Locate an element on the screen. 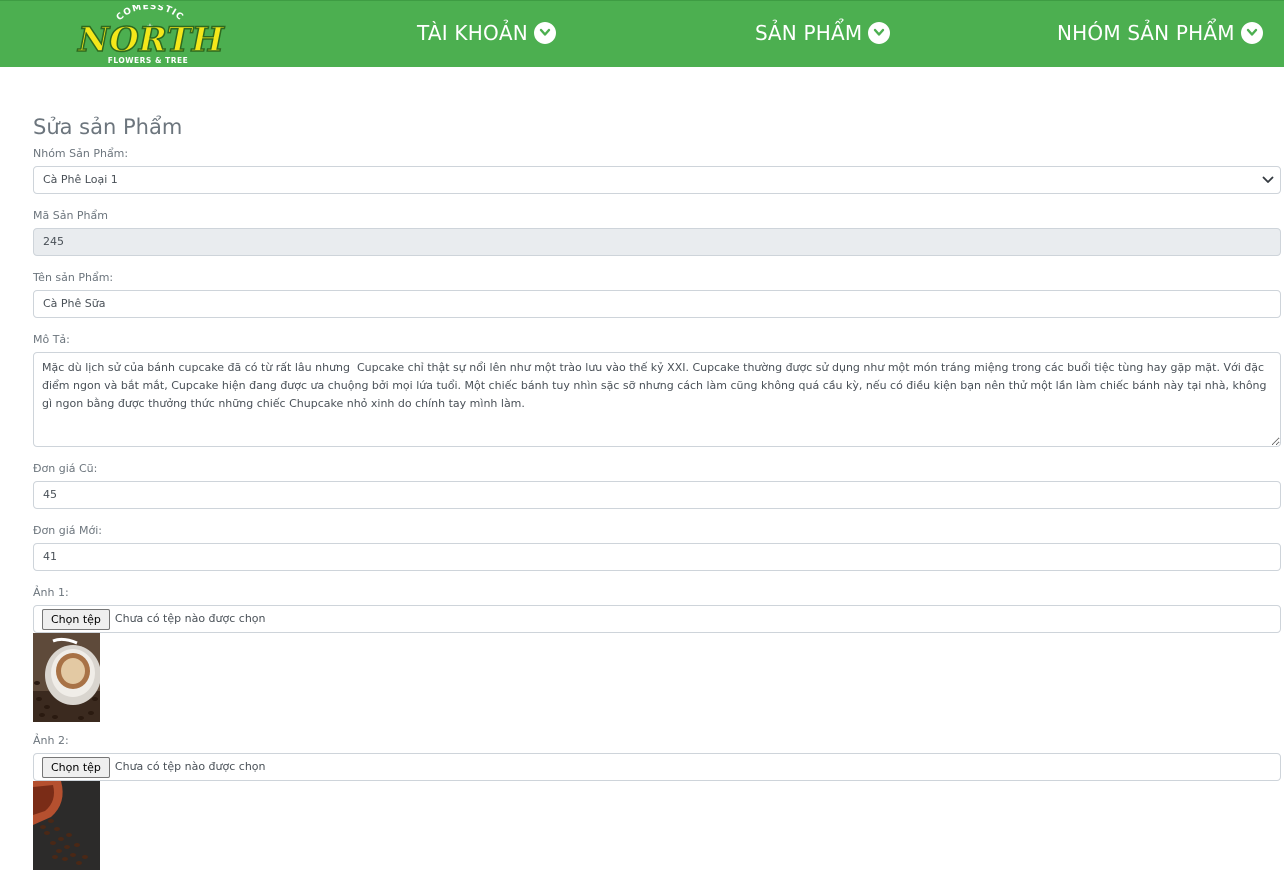 This screenshot has width=1284, height=881. image1-label: Ảnh 1: is located at coordinates (51, 592).